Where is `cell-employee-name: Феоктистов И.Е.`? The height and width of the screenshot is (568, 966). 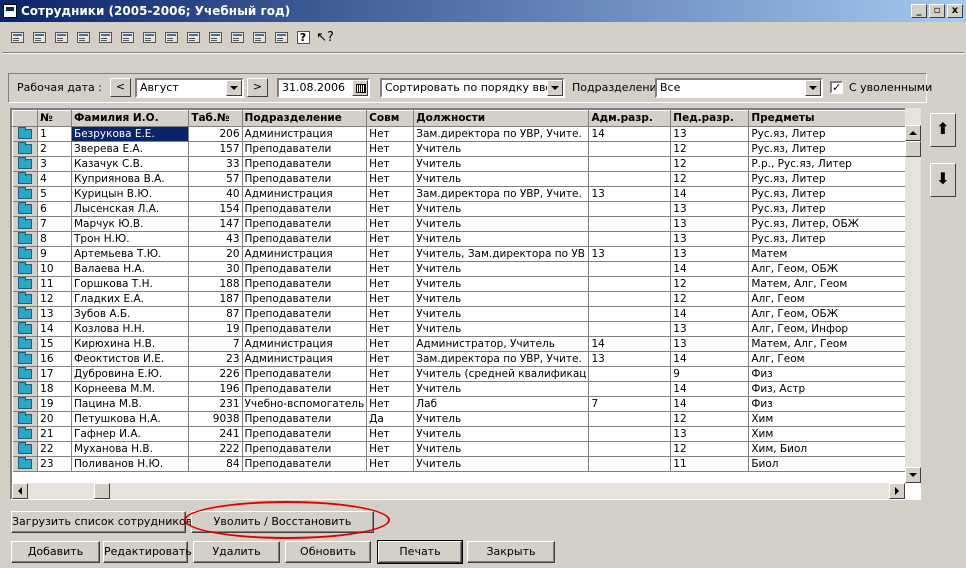 cell-employee-name: Феоктистов И.Е. is located at coordinates (130, 359).